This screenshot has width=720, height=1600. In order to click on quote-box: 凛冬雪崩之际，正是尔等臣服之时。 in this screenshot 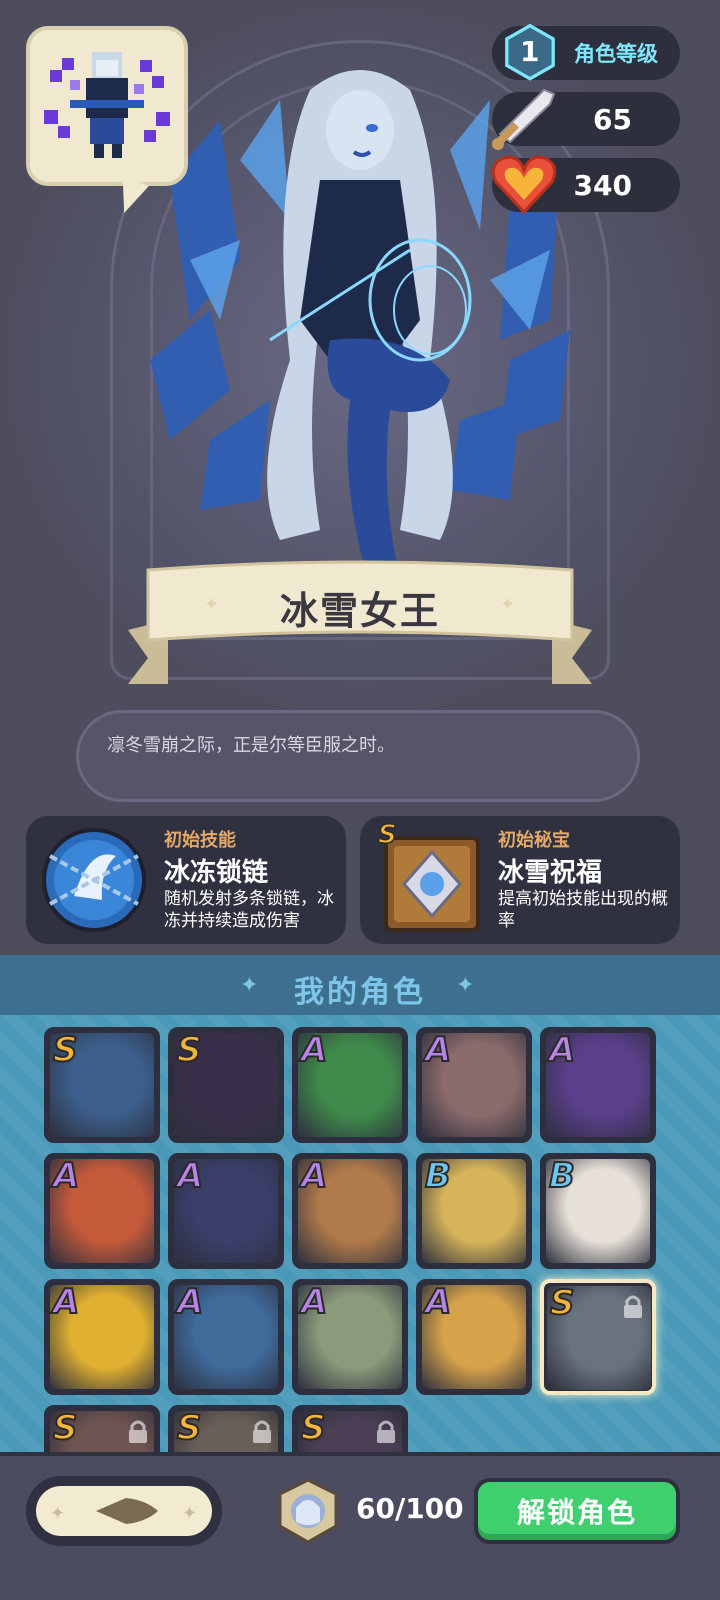, I will do `click(358, 756)`.